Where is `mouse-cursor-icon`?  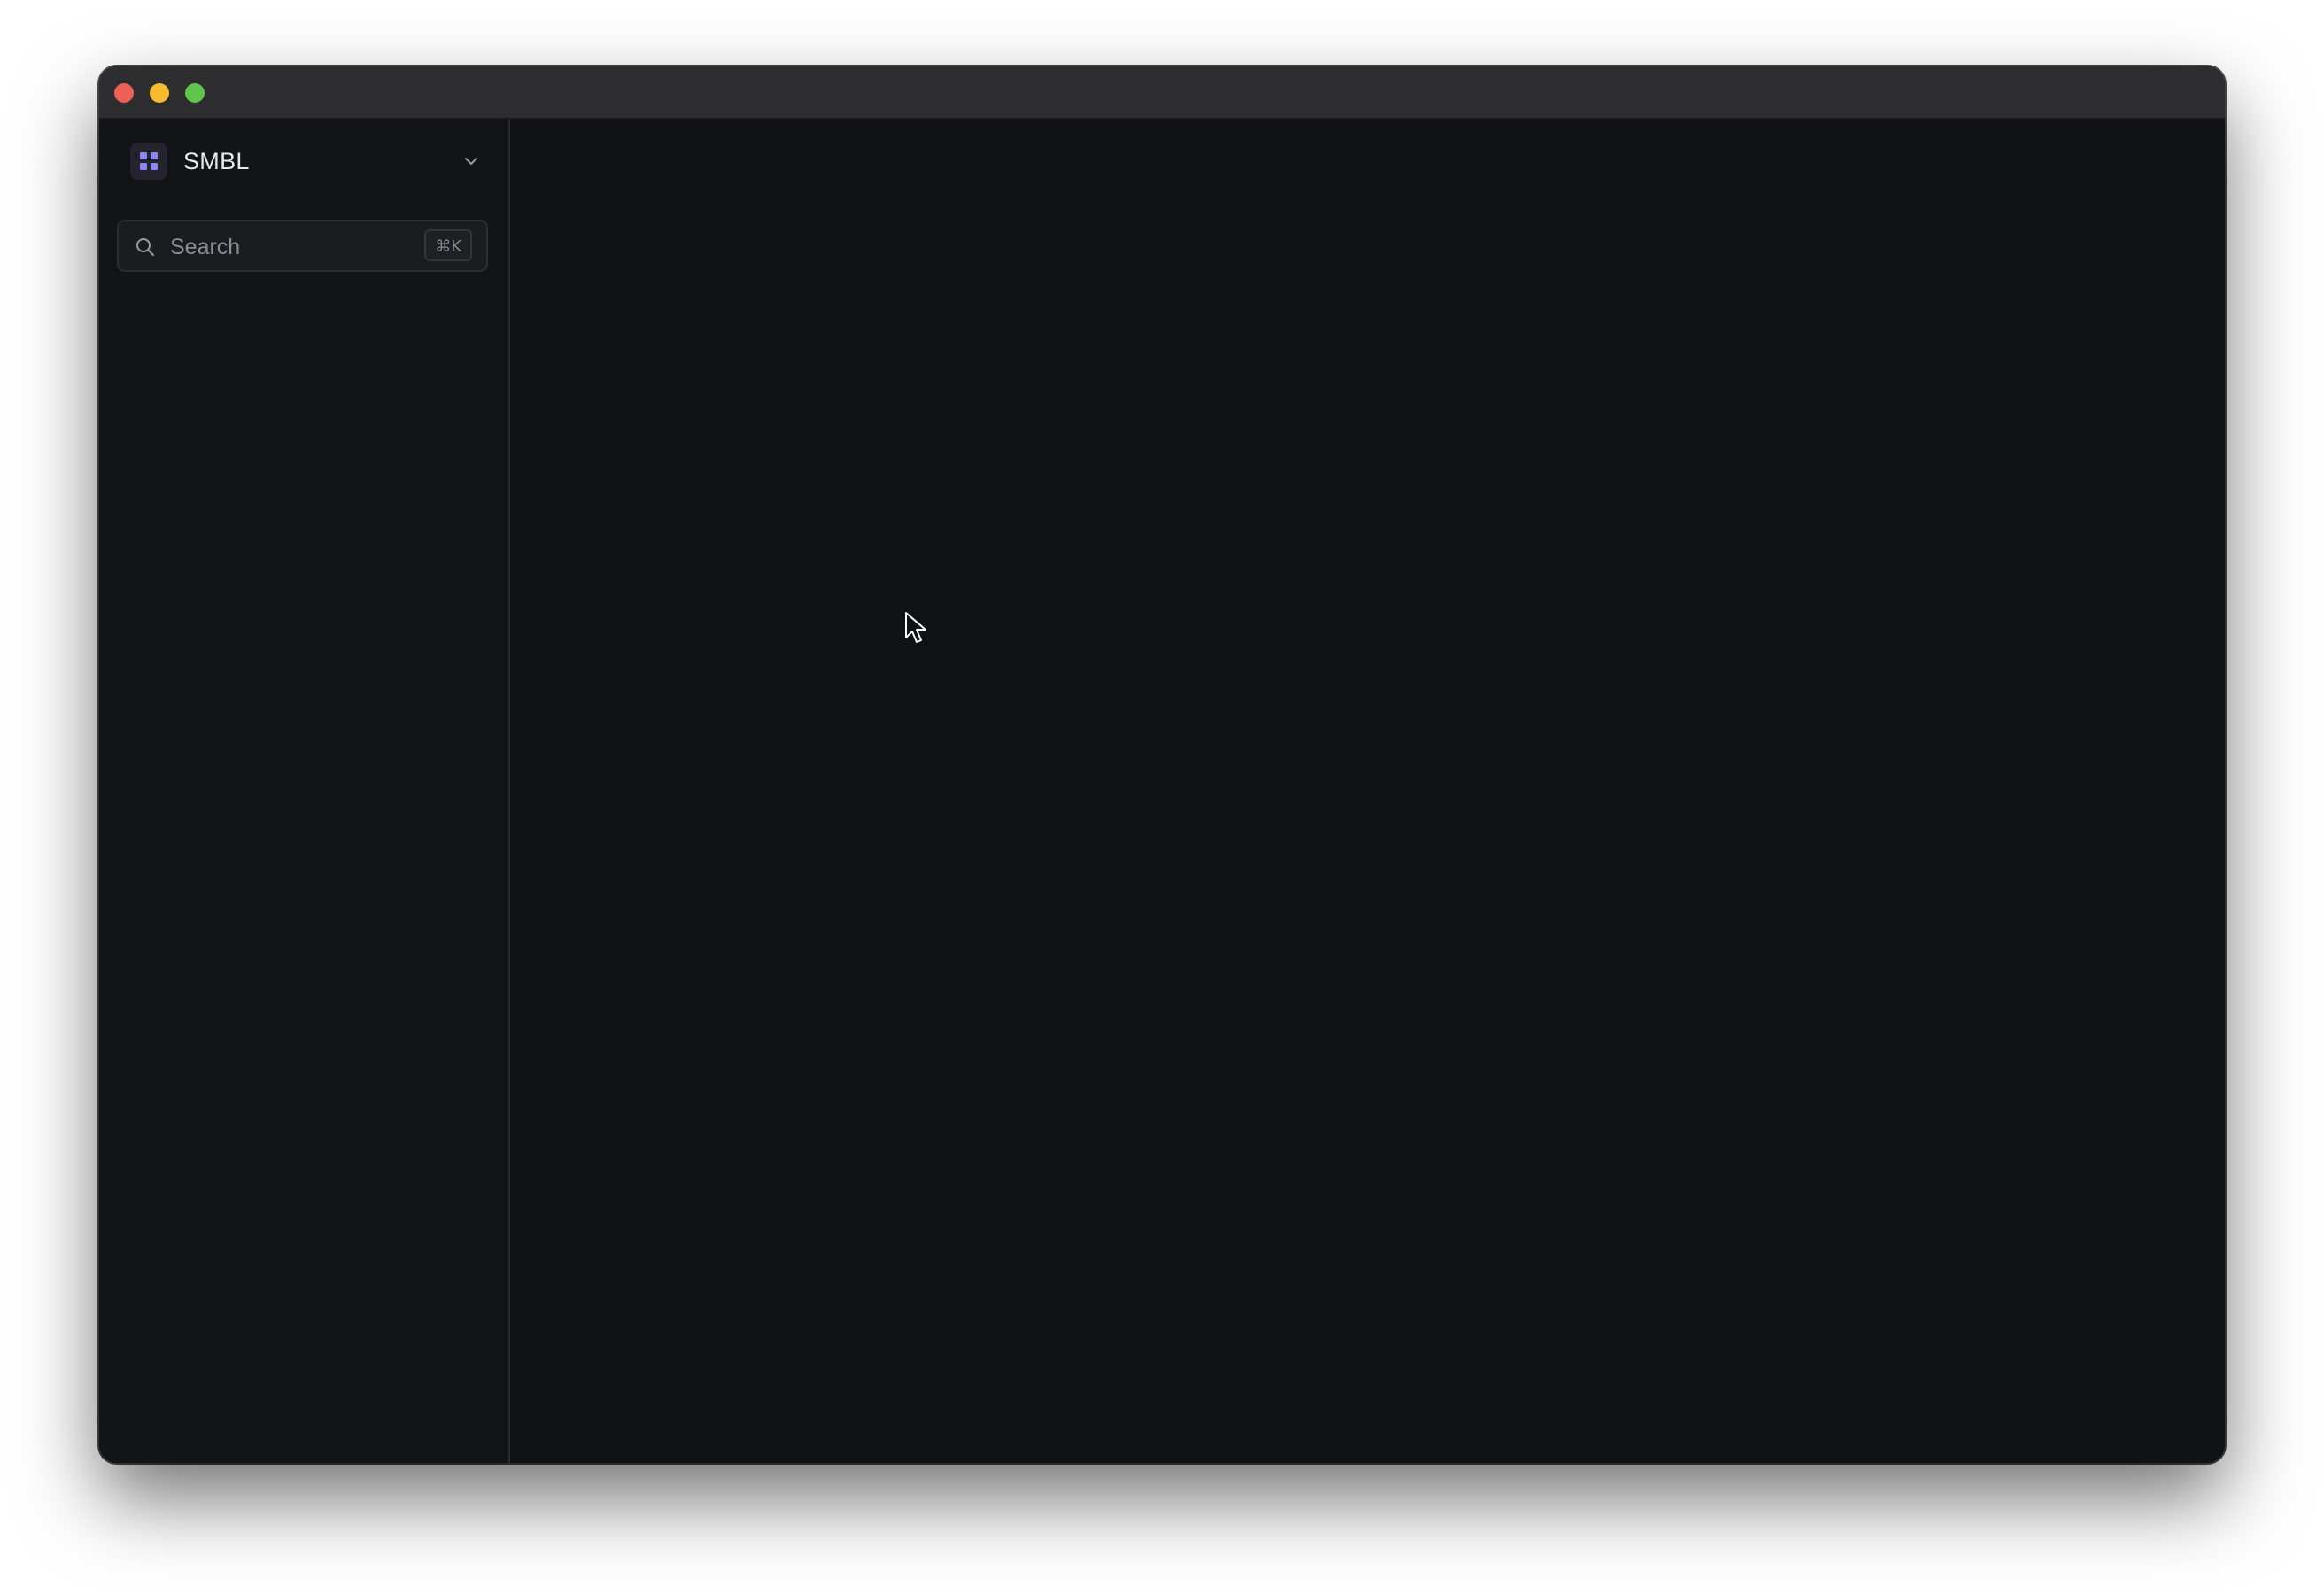 mouse-cursor-icon is located at coordinates (915, 627).